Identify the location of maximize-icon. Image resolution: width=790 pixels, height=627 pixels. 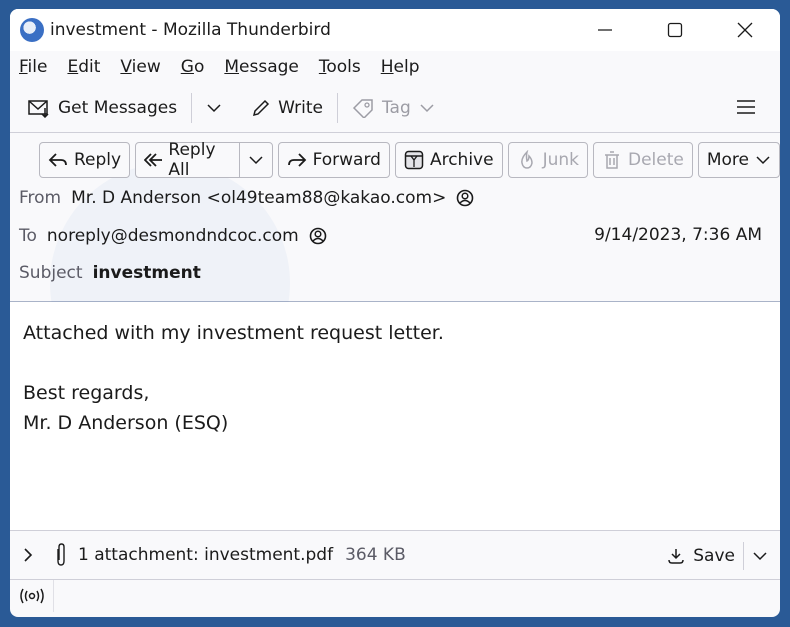
(675, 30).